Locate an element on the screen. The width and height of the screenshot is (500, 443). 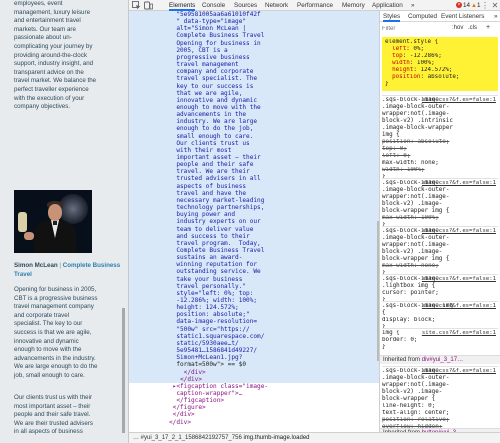
dom-code-line: people and their safe is located at coordinates (274, 164).